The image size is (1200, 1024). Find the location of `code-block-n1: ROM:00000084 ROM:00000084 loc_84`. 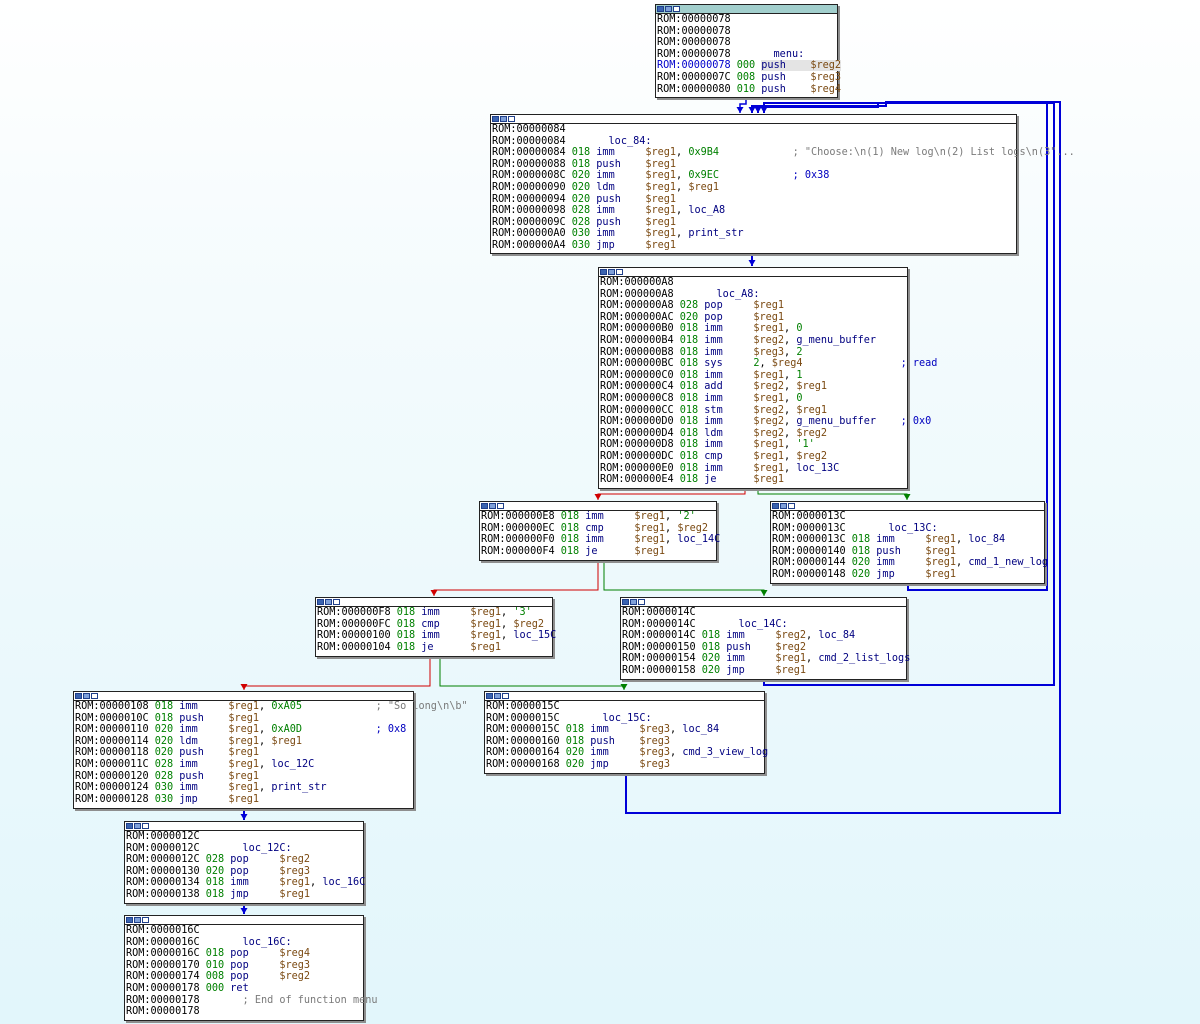

code-block-n1: ROM:00000084 ROM:00000084 loc_84 is located at coordinates (782, 184).